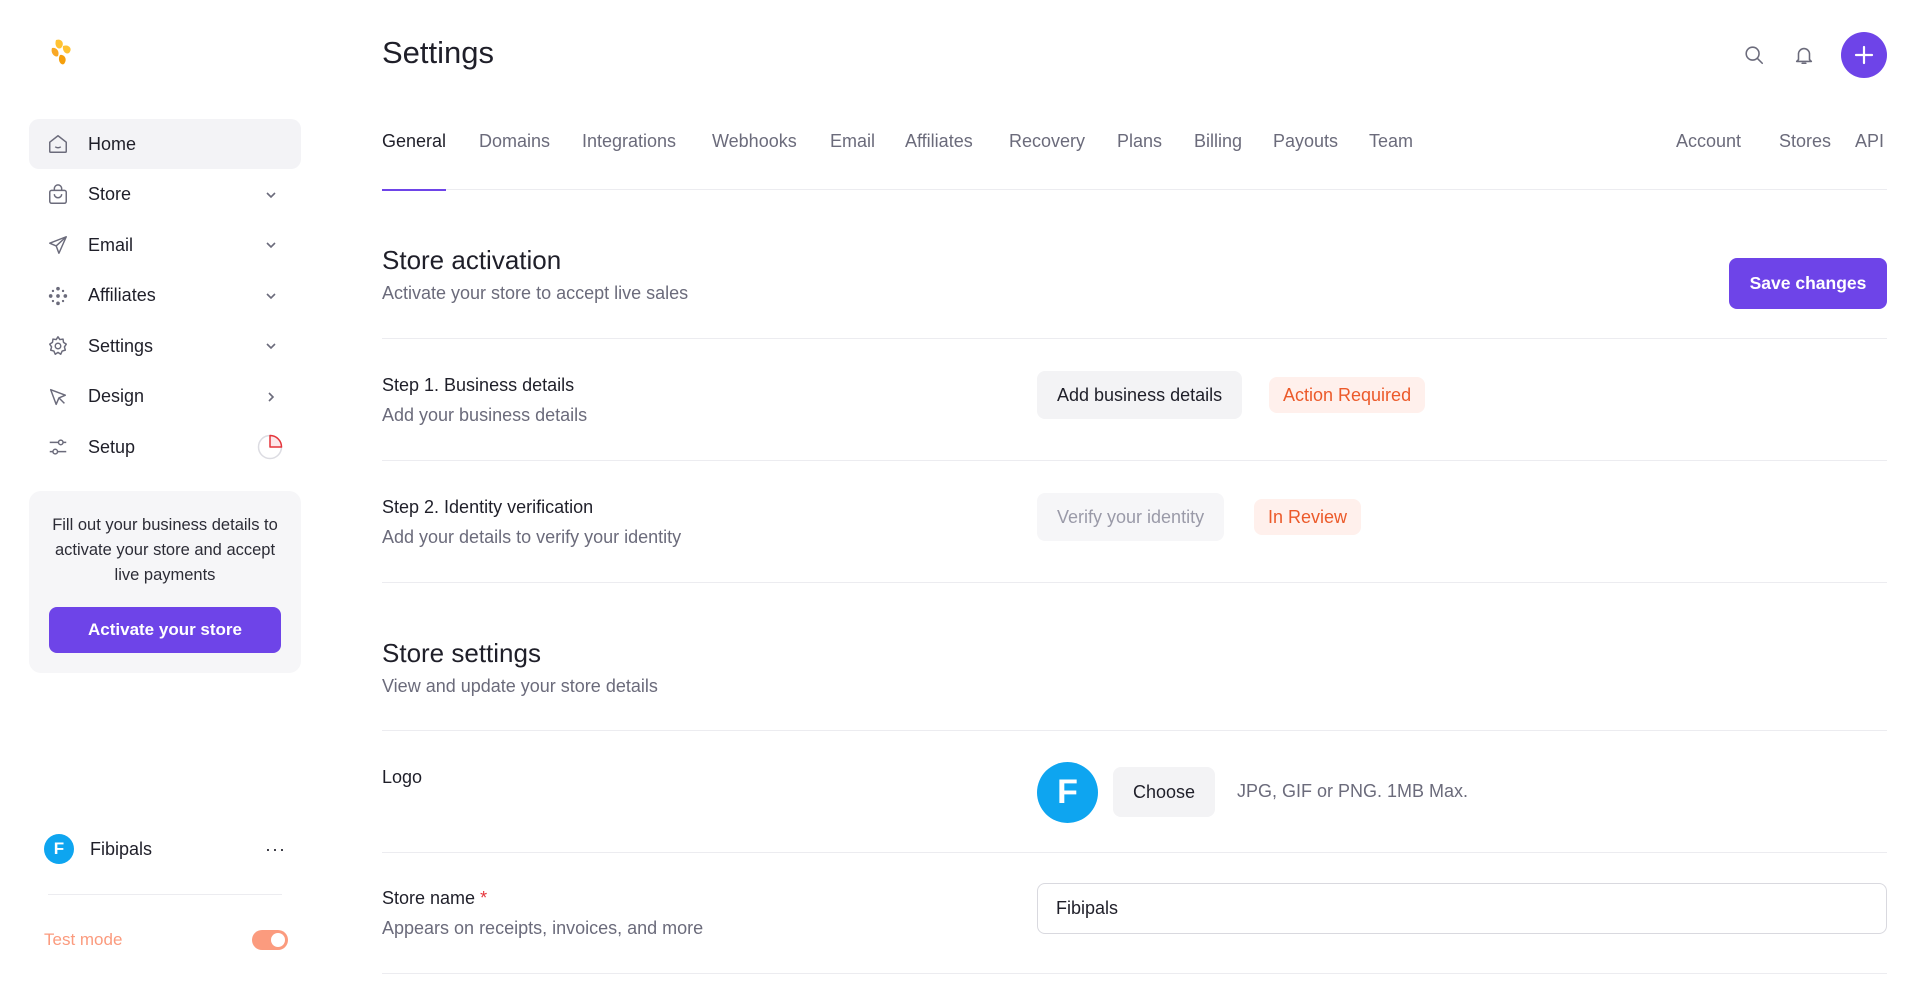  I want to click on tab-stores: Stores, so click(1805, 160).